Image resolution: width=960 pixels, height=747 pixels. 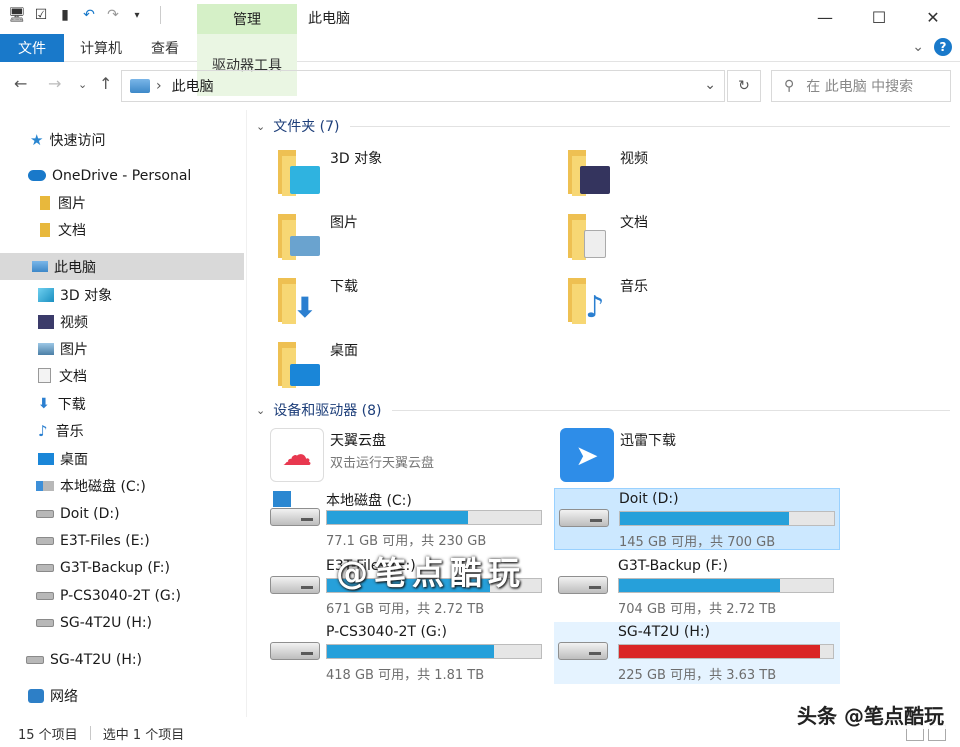 What do you see at coordinates (675, 304) in the screenshot?
I see `folder-music: ♪ 音乐` at bounding box center [675, 304].